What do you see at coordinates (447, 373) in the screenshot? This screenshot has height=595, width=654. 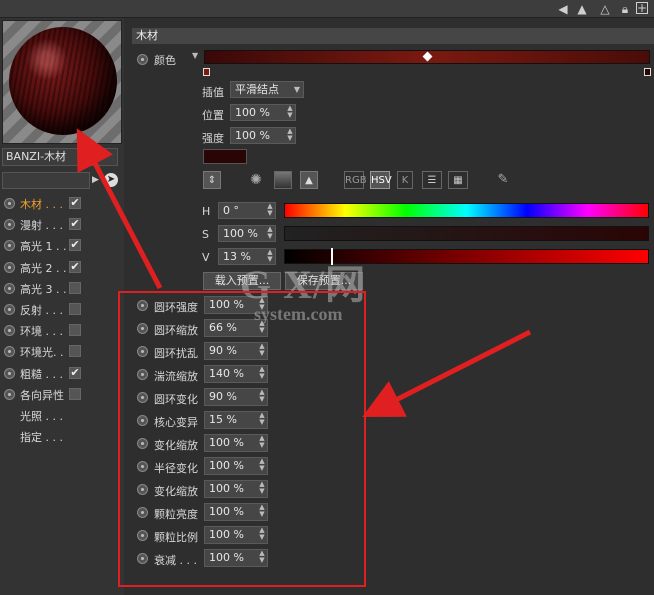 I see `arrow-to-params` at bounding box center [447, 373].